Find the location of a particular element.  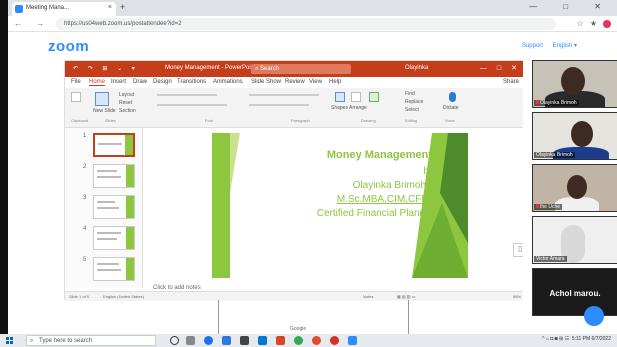

shapes-label: Shapes is located at coordinates (339, 108).